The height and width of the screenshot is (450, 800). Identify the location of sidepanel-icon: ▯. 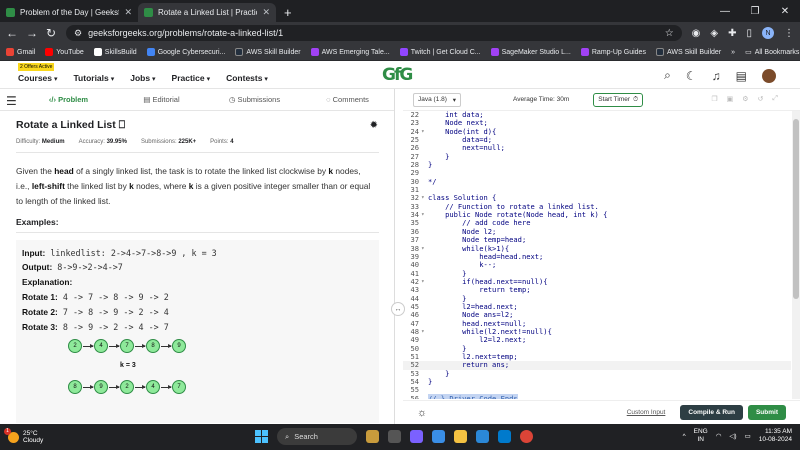
(749, 33).